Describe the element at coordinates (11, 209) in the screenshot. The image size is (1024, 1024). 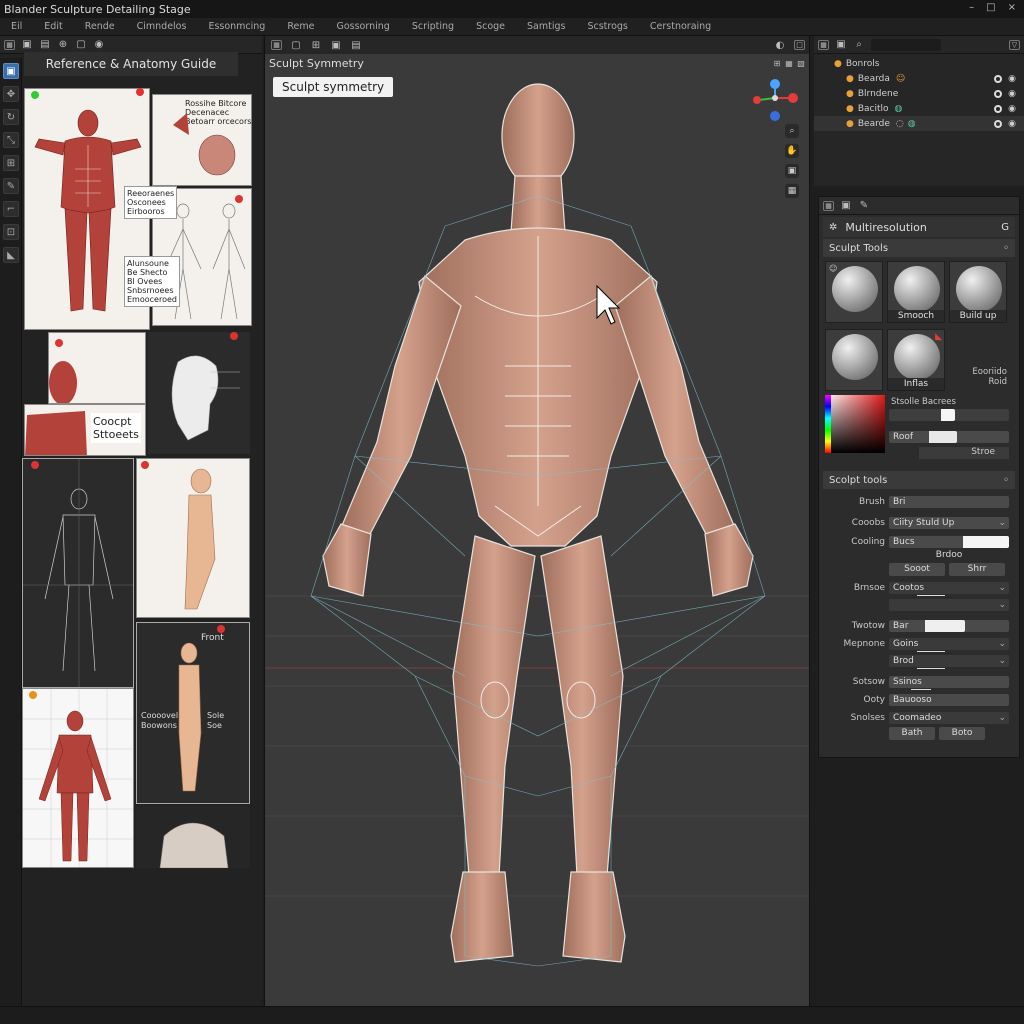
I see `measure-tool-icon: ⌐` at that location.